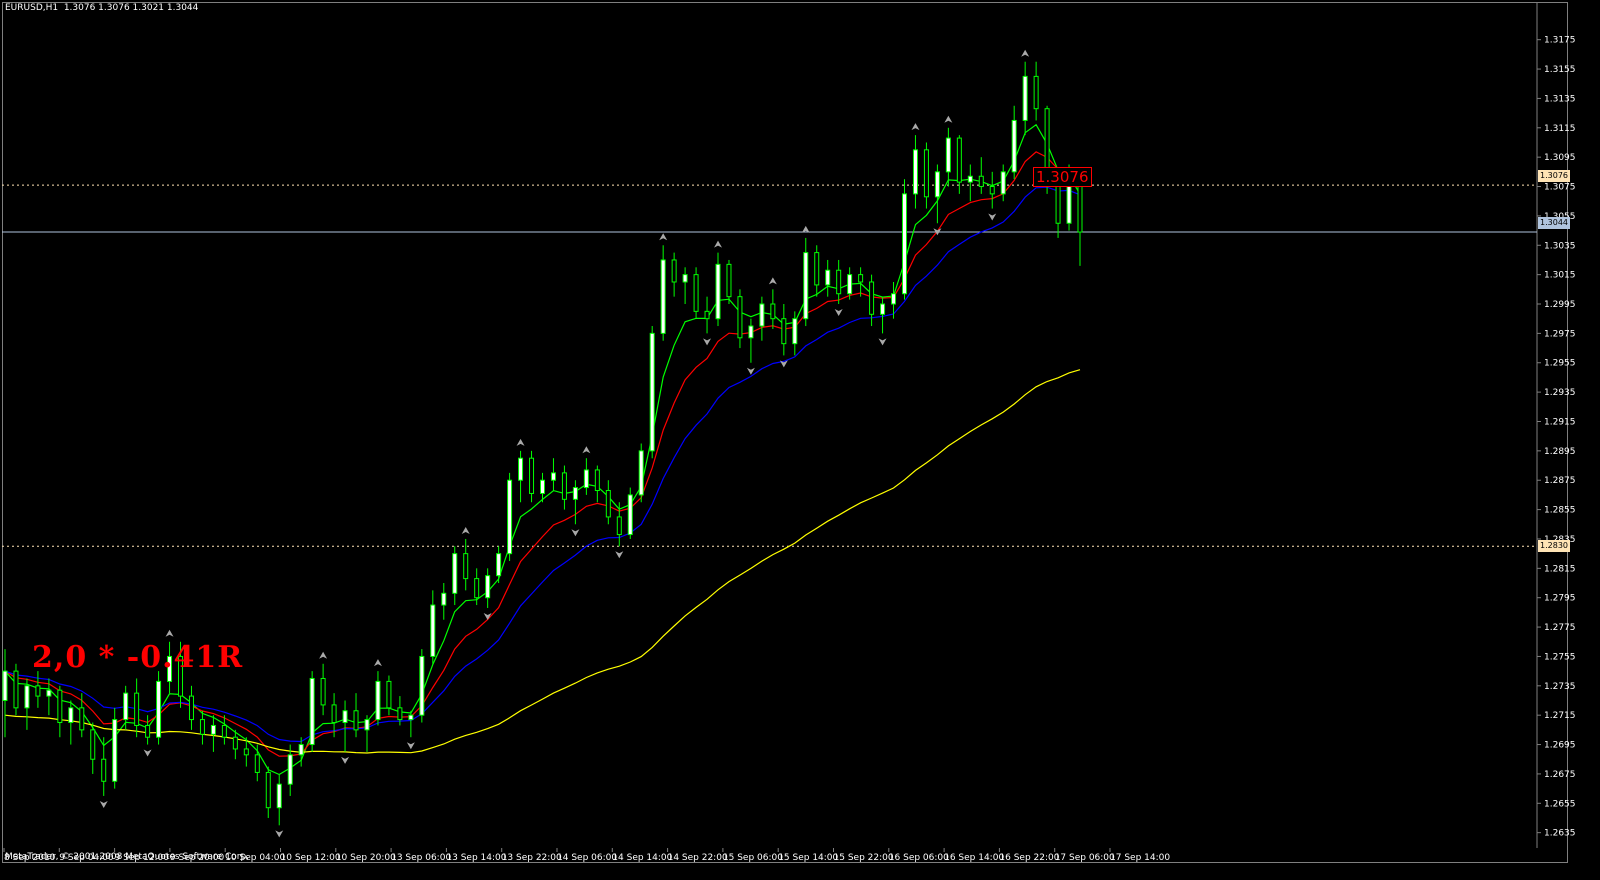 The height and width of the screenshot is (880, 1600). I want to click on price-tag-lower-level: 1.2830, so click(1554, 546).